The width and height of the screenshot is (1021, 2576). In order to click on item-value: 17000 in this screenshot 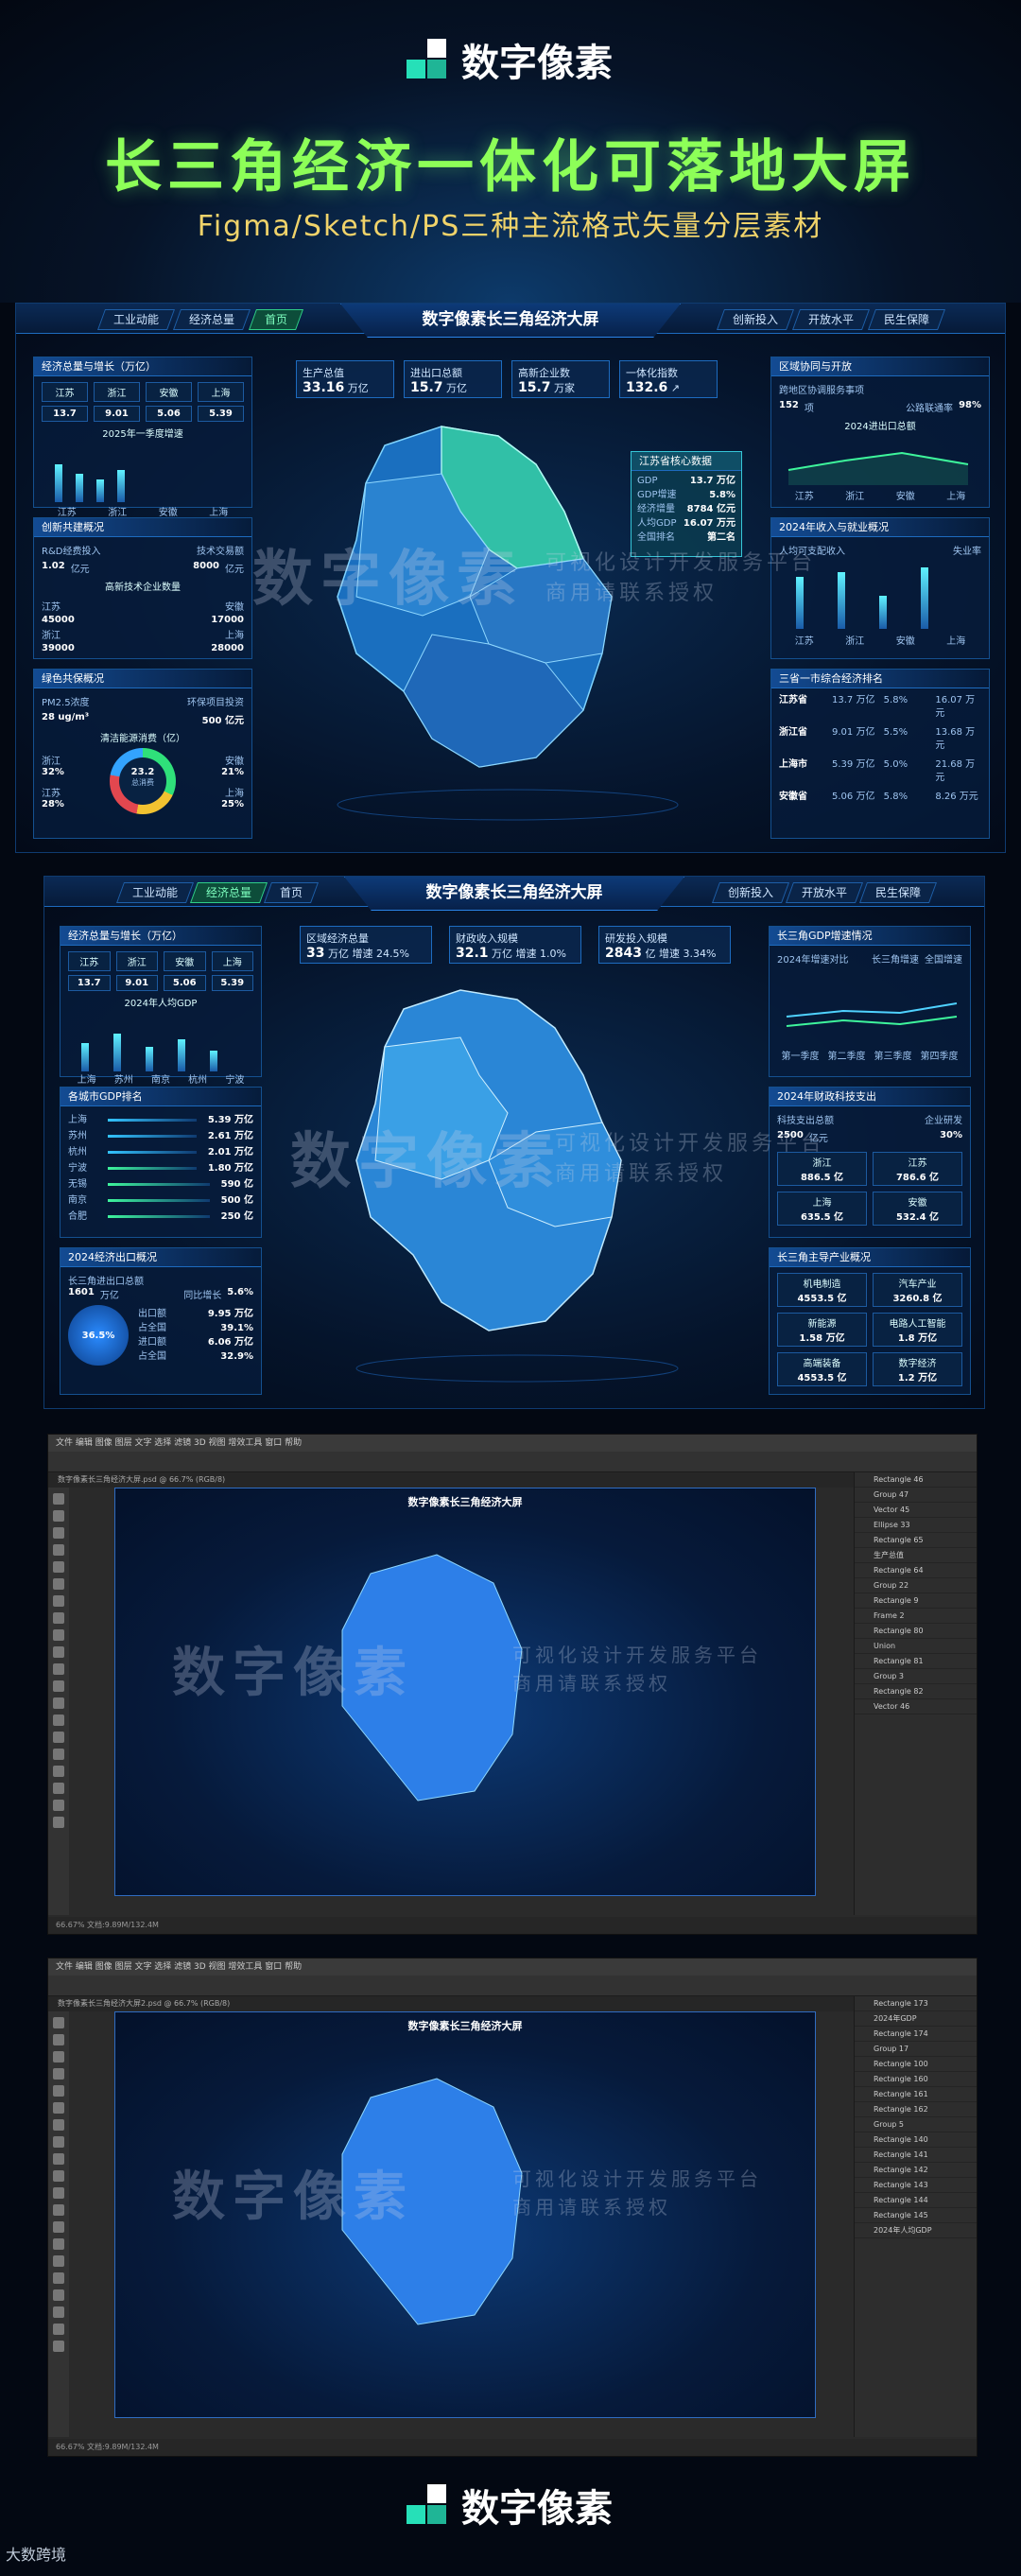, I will do `click(227, 620)`.